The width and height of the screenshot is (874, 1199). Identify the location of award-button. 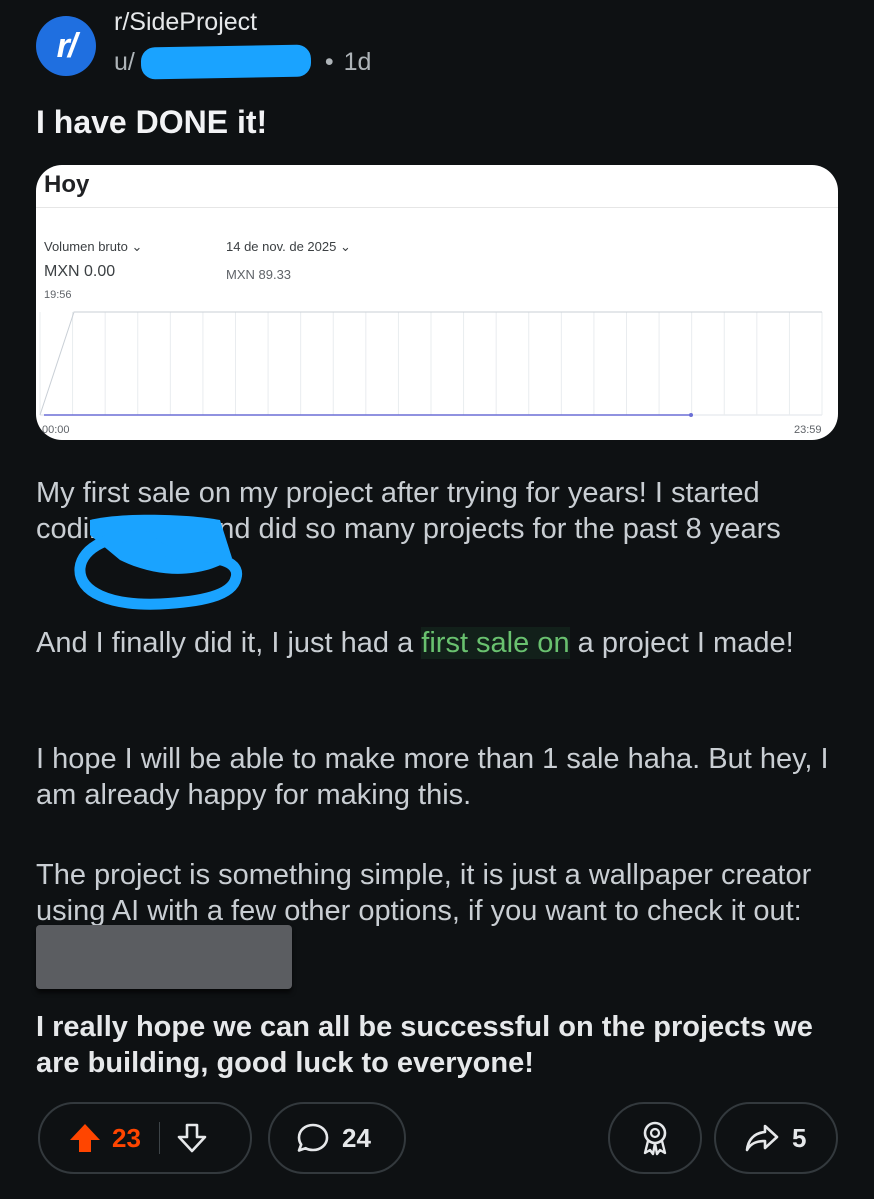
(655, 1138).